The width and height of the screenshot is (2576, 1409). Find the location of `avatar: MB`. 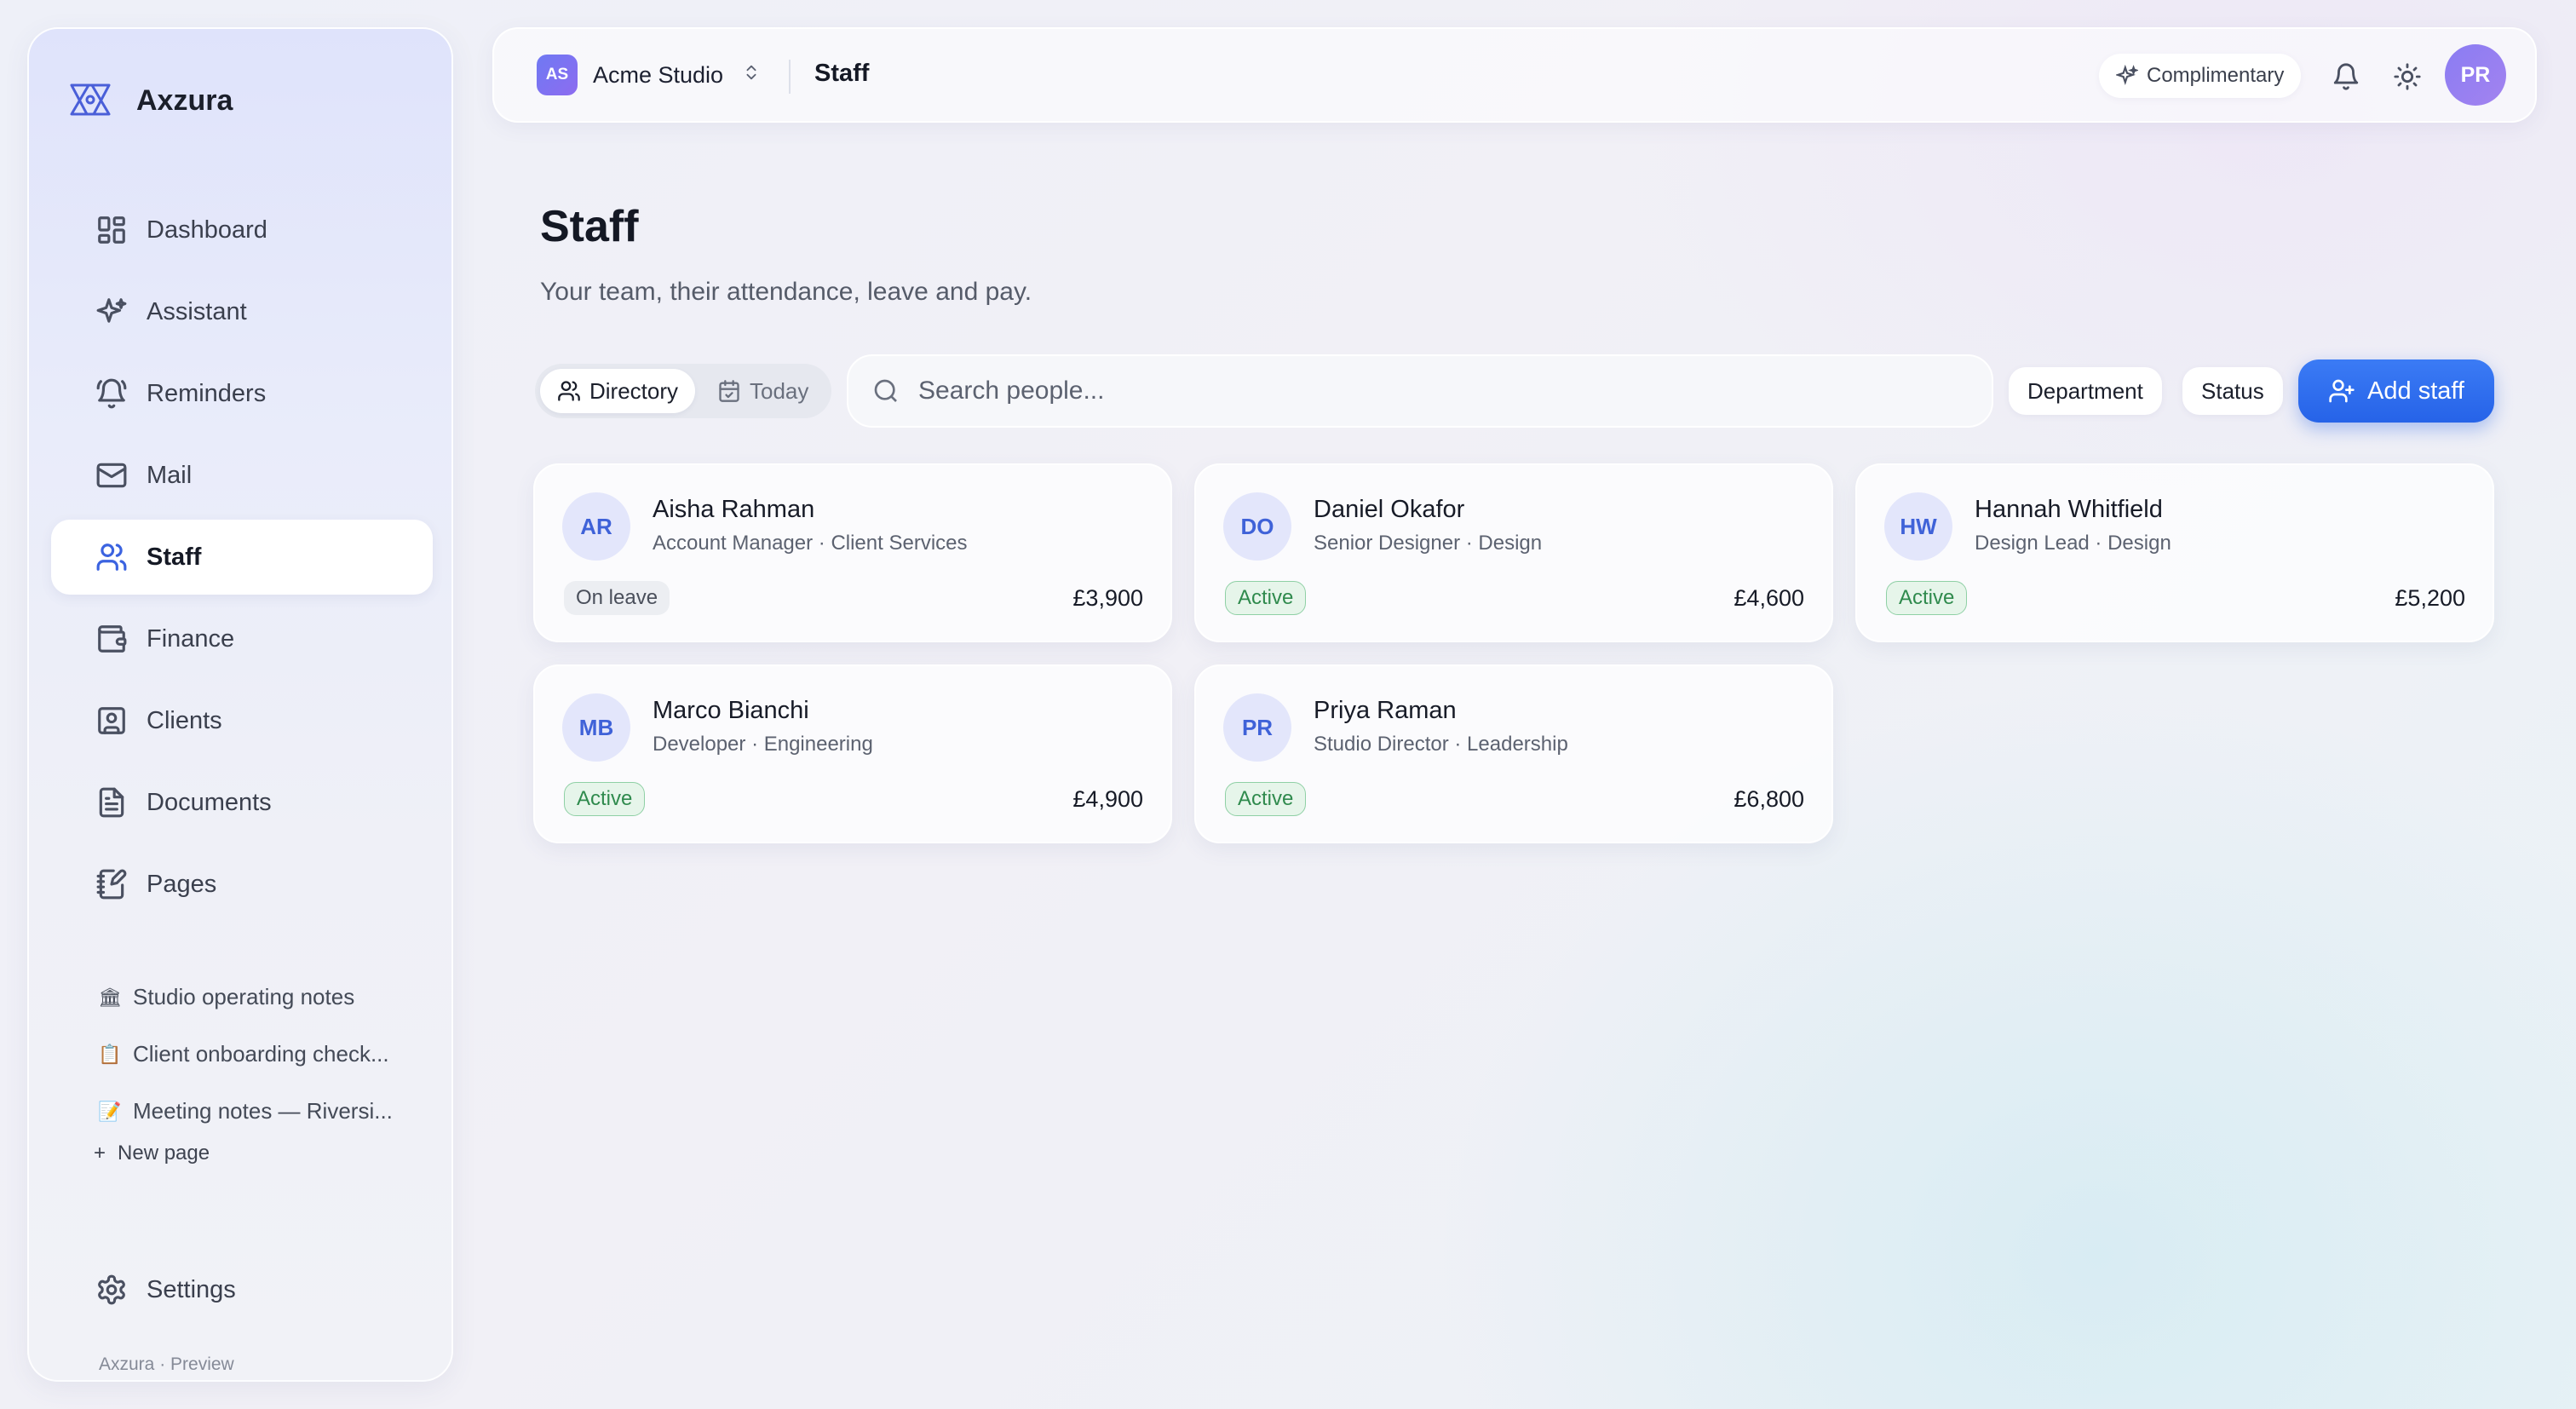

avatar: MB is located at coordinates (596, 727).